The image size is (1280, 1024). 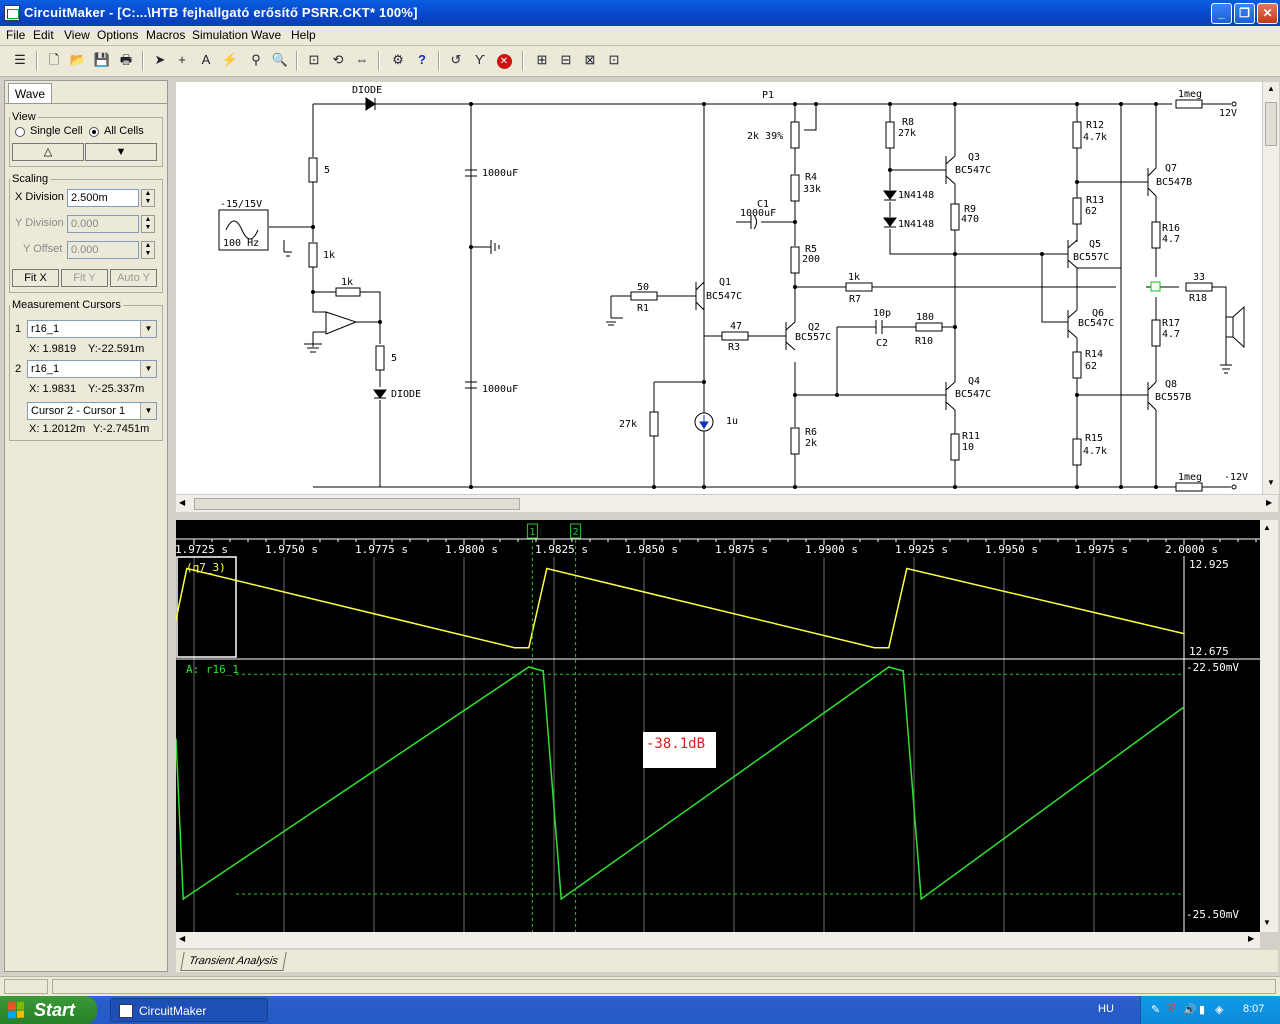 What do you see at coordinates (1221, 13) in the screenshot?
I see `minimize-button: _` at bounding box center [1221, 13].